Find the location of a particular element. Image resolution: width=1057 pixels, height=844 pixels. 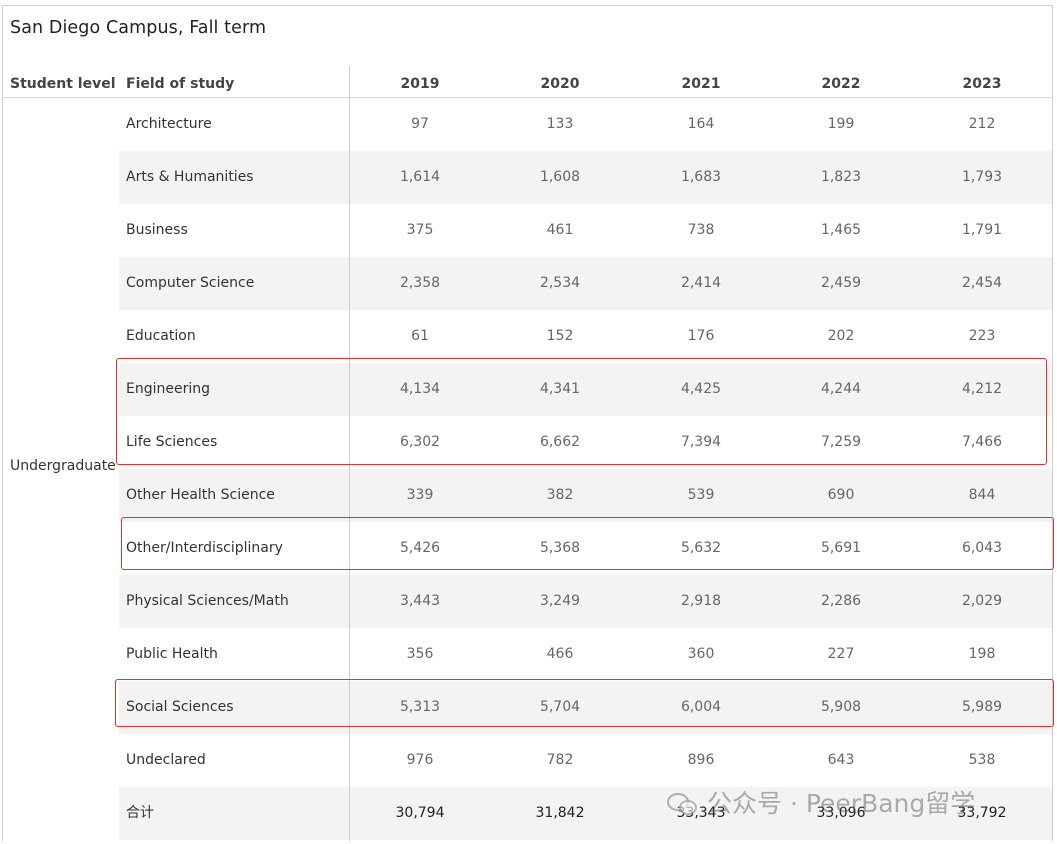

total-value-cell: 30,794 is located at coordinates (420, 813).